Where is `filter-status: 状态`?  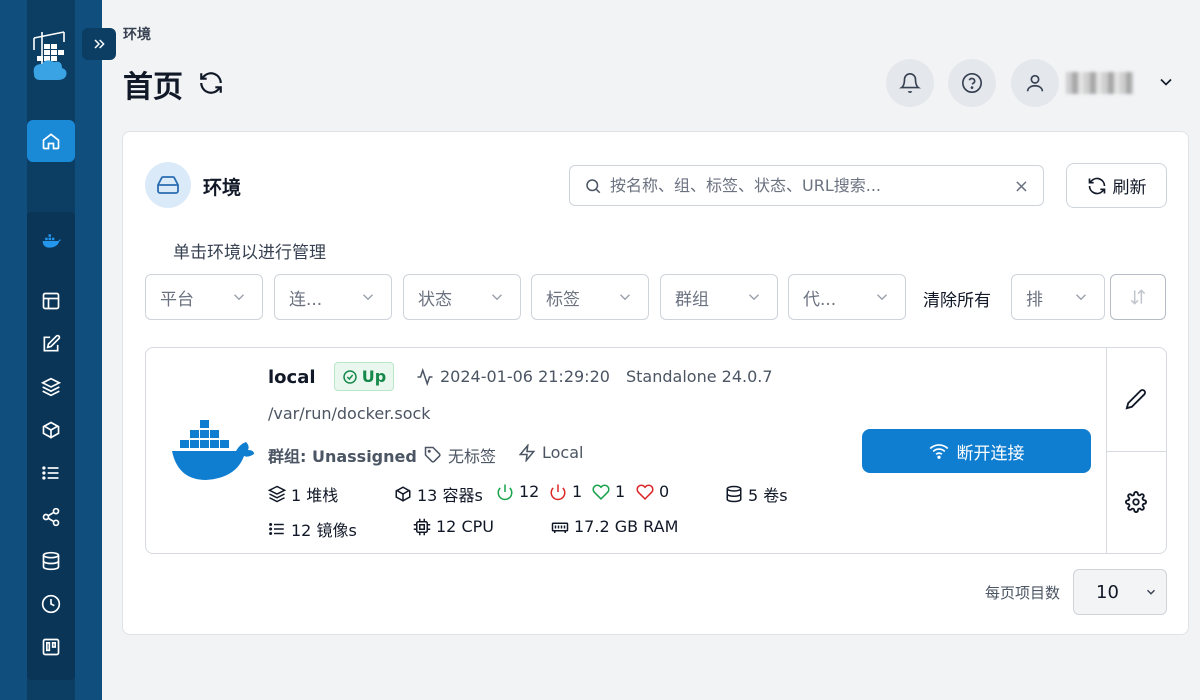
filter-status: 状态 is located at coordinates (462, 297).